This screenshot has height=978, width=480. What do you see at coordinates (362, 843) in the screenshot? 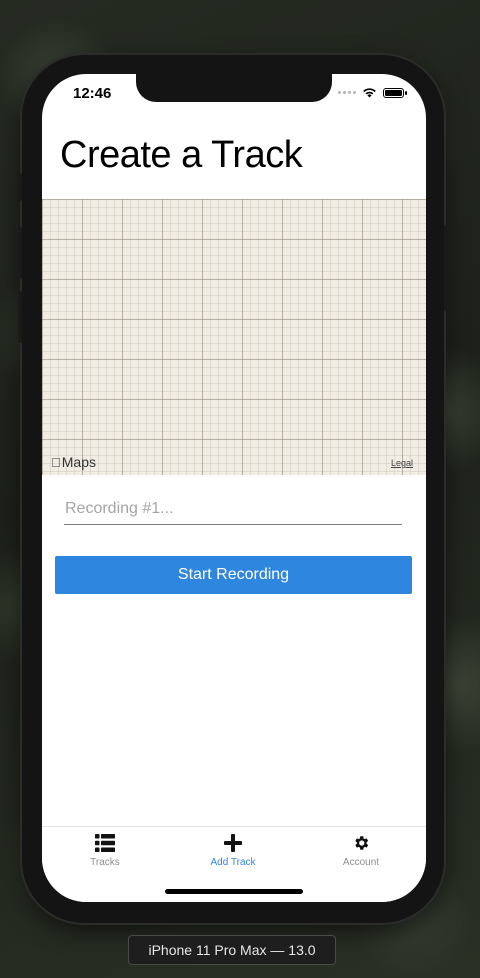
I see `gear-icon` at bounding box center [362, 843].